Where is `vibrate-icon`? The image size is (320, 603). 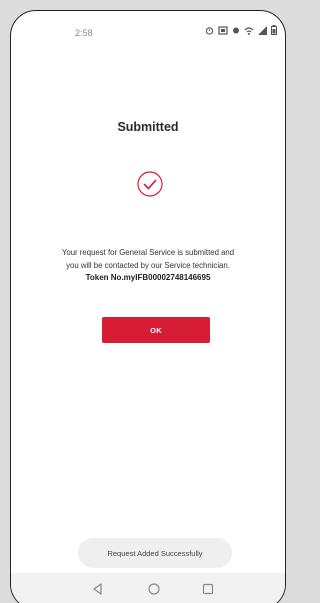 vibrate-icon is located at coordinates (236, 30).